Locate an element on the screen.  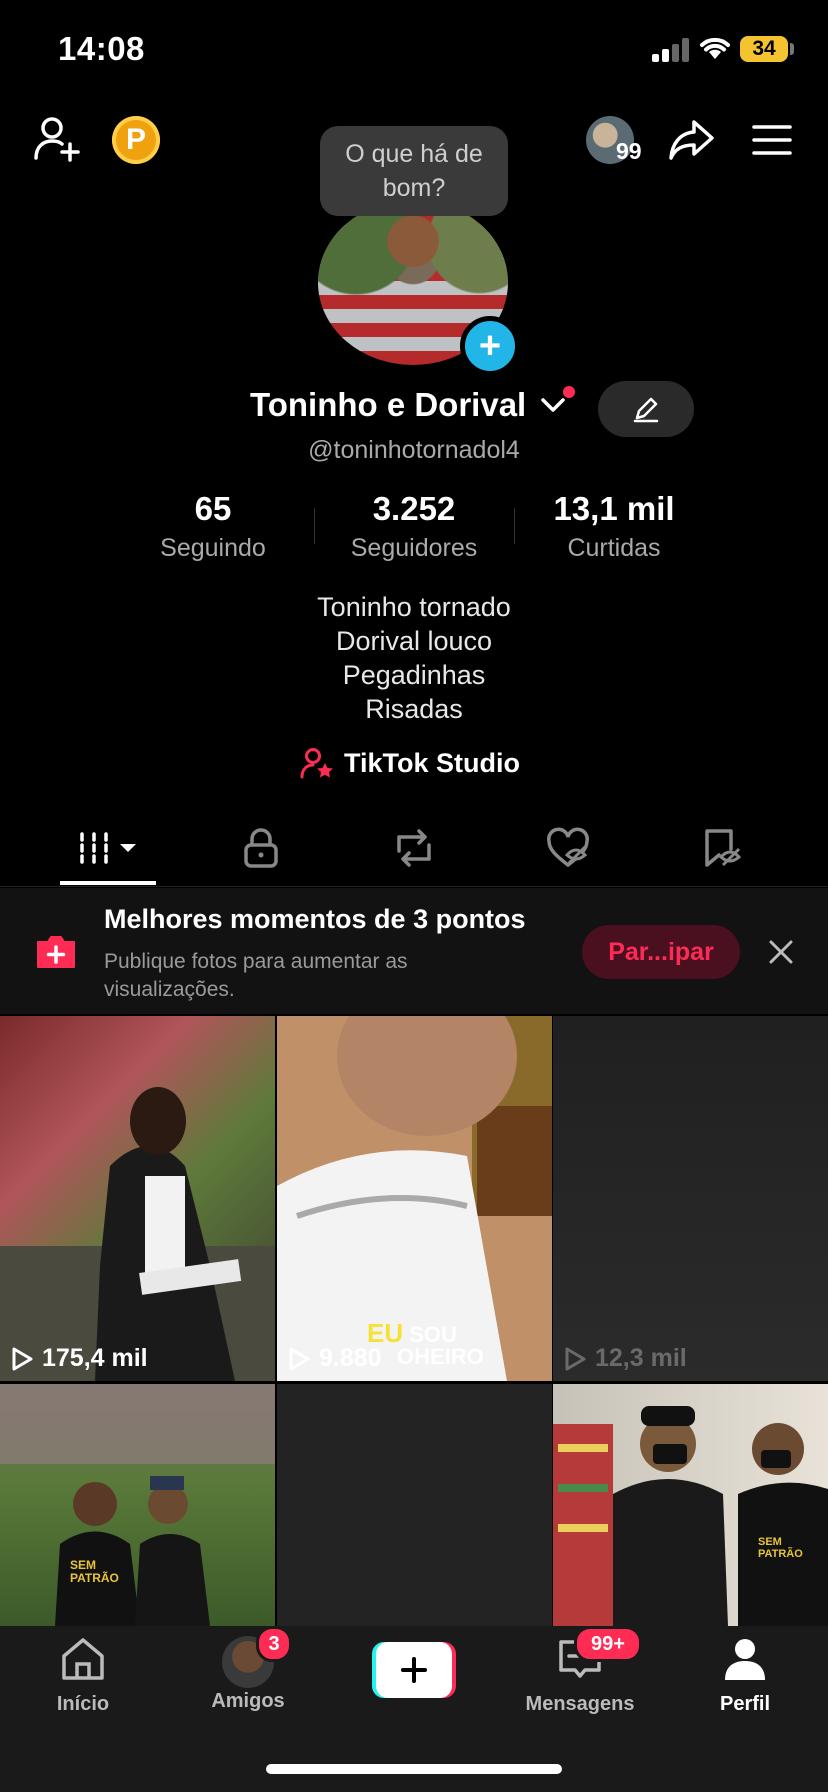
nav-label: Perfil is located at coordinates (745, 1704).